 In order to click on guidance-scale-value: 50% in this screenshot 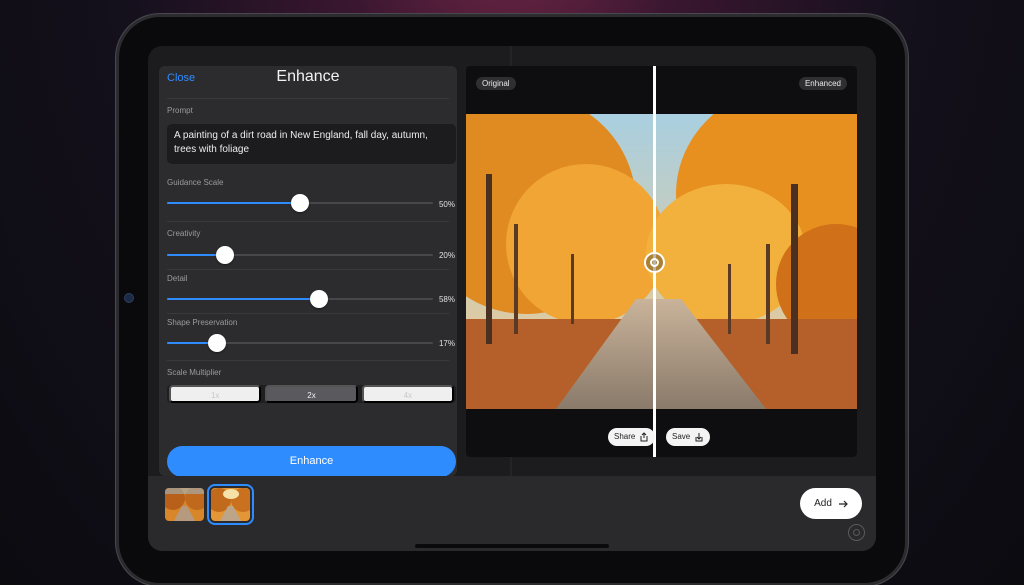, I will do `click(446, 204)`.